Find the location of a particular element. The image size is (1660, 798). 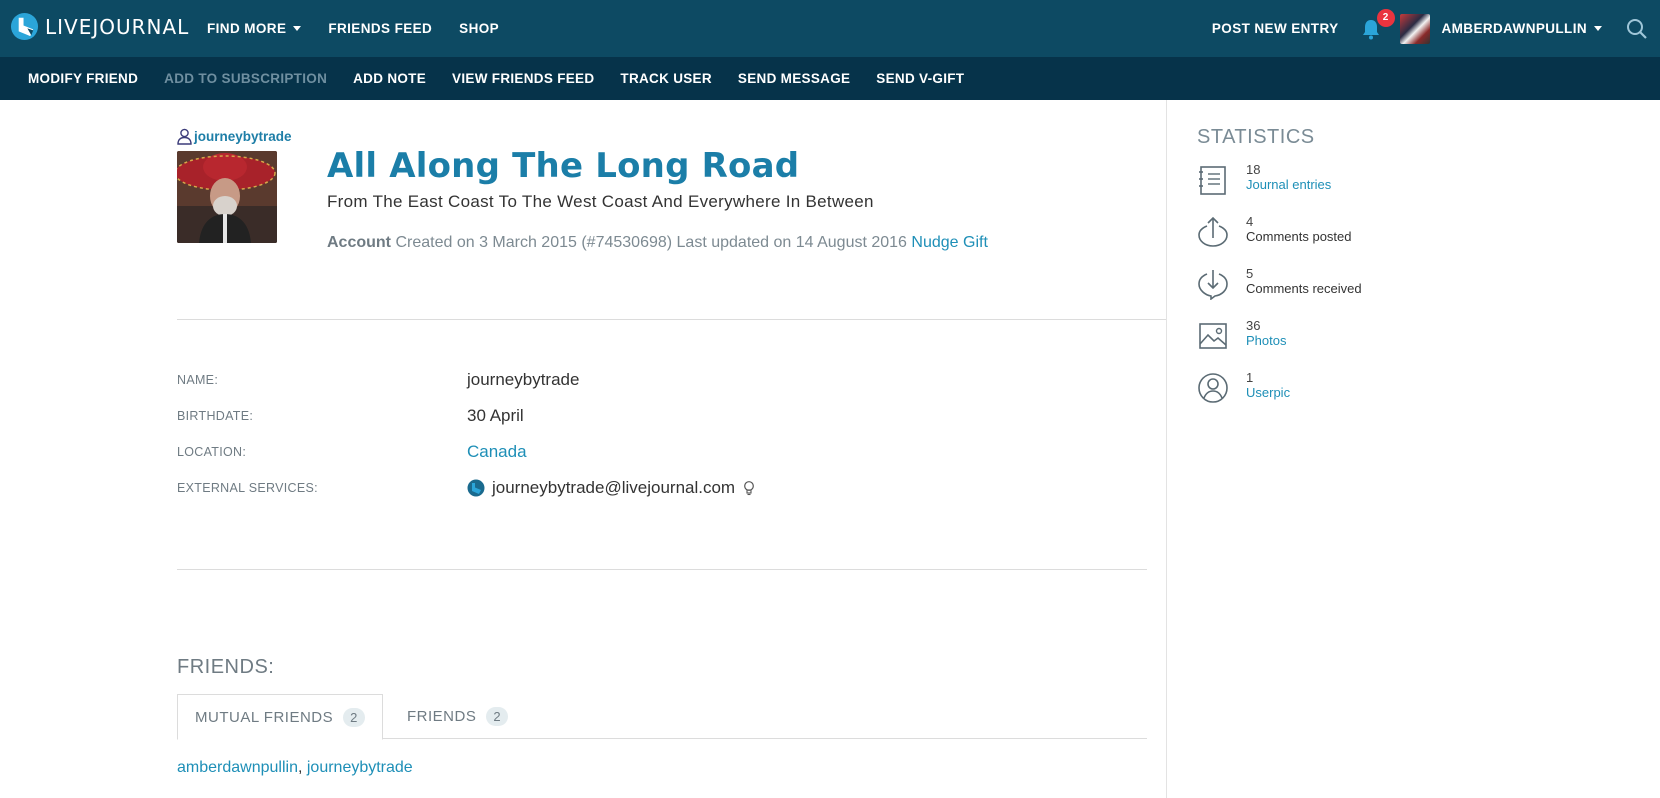

tab-friends-label: FRIENDS is located at coordinates (442, 716).